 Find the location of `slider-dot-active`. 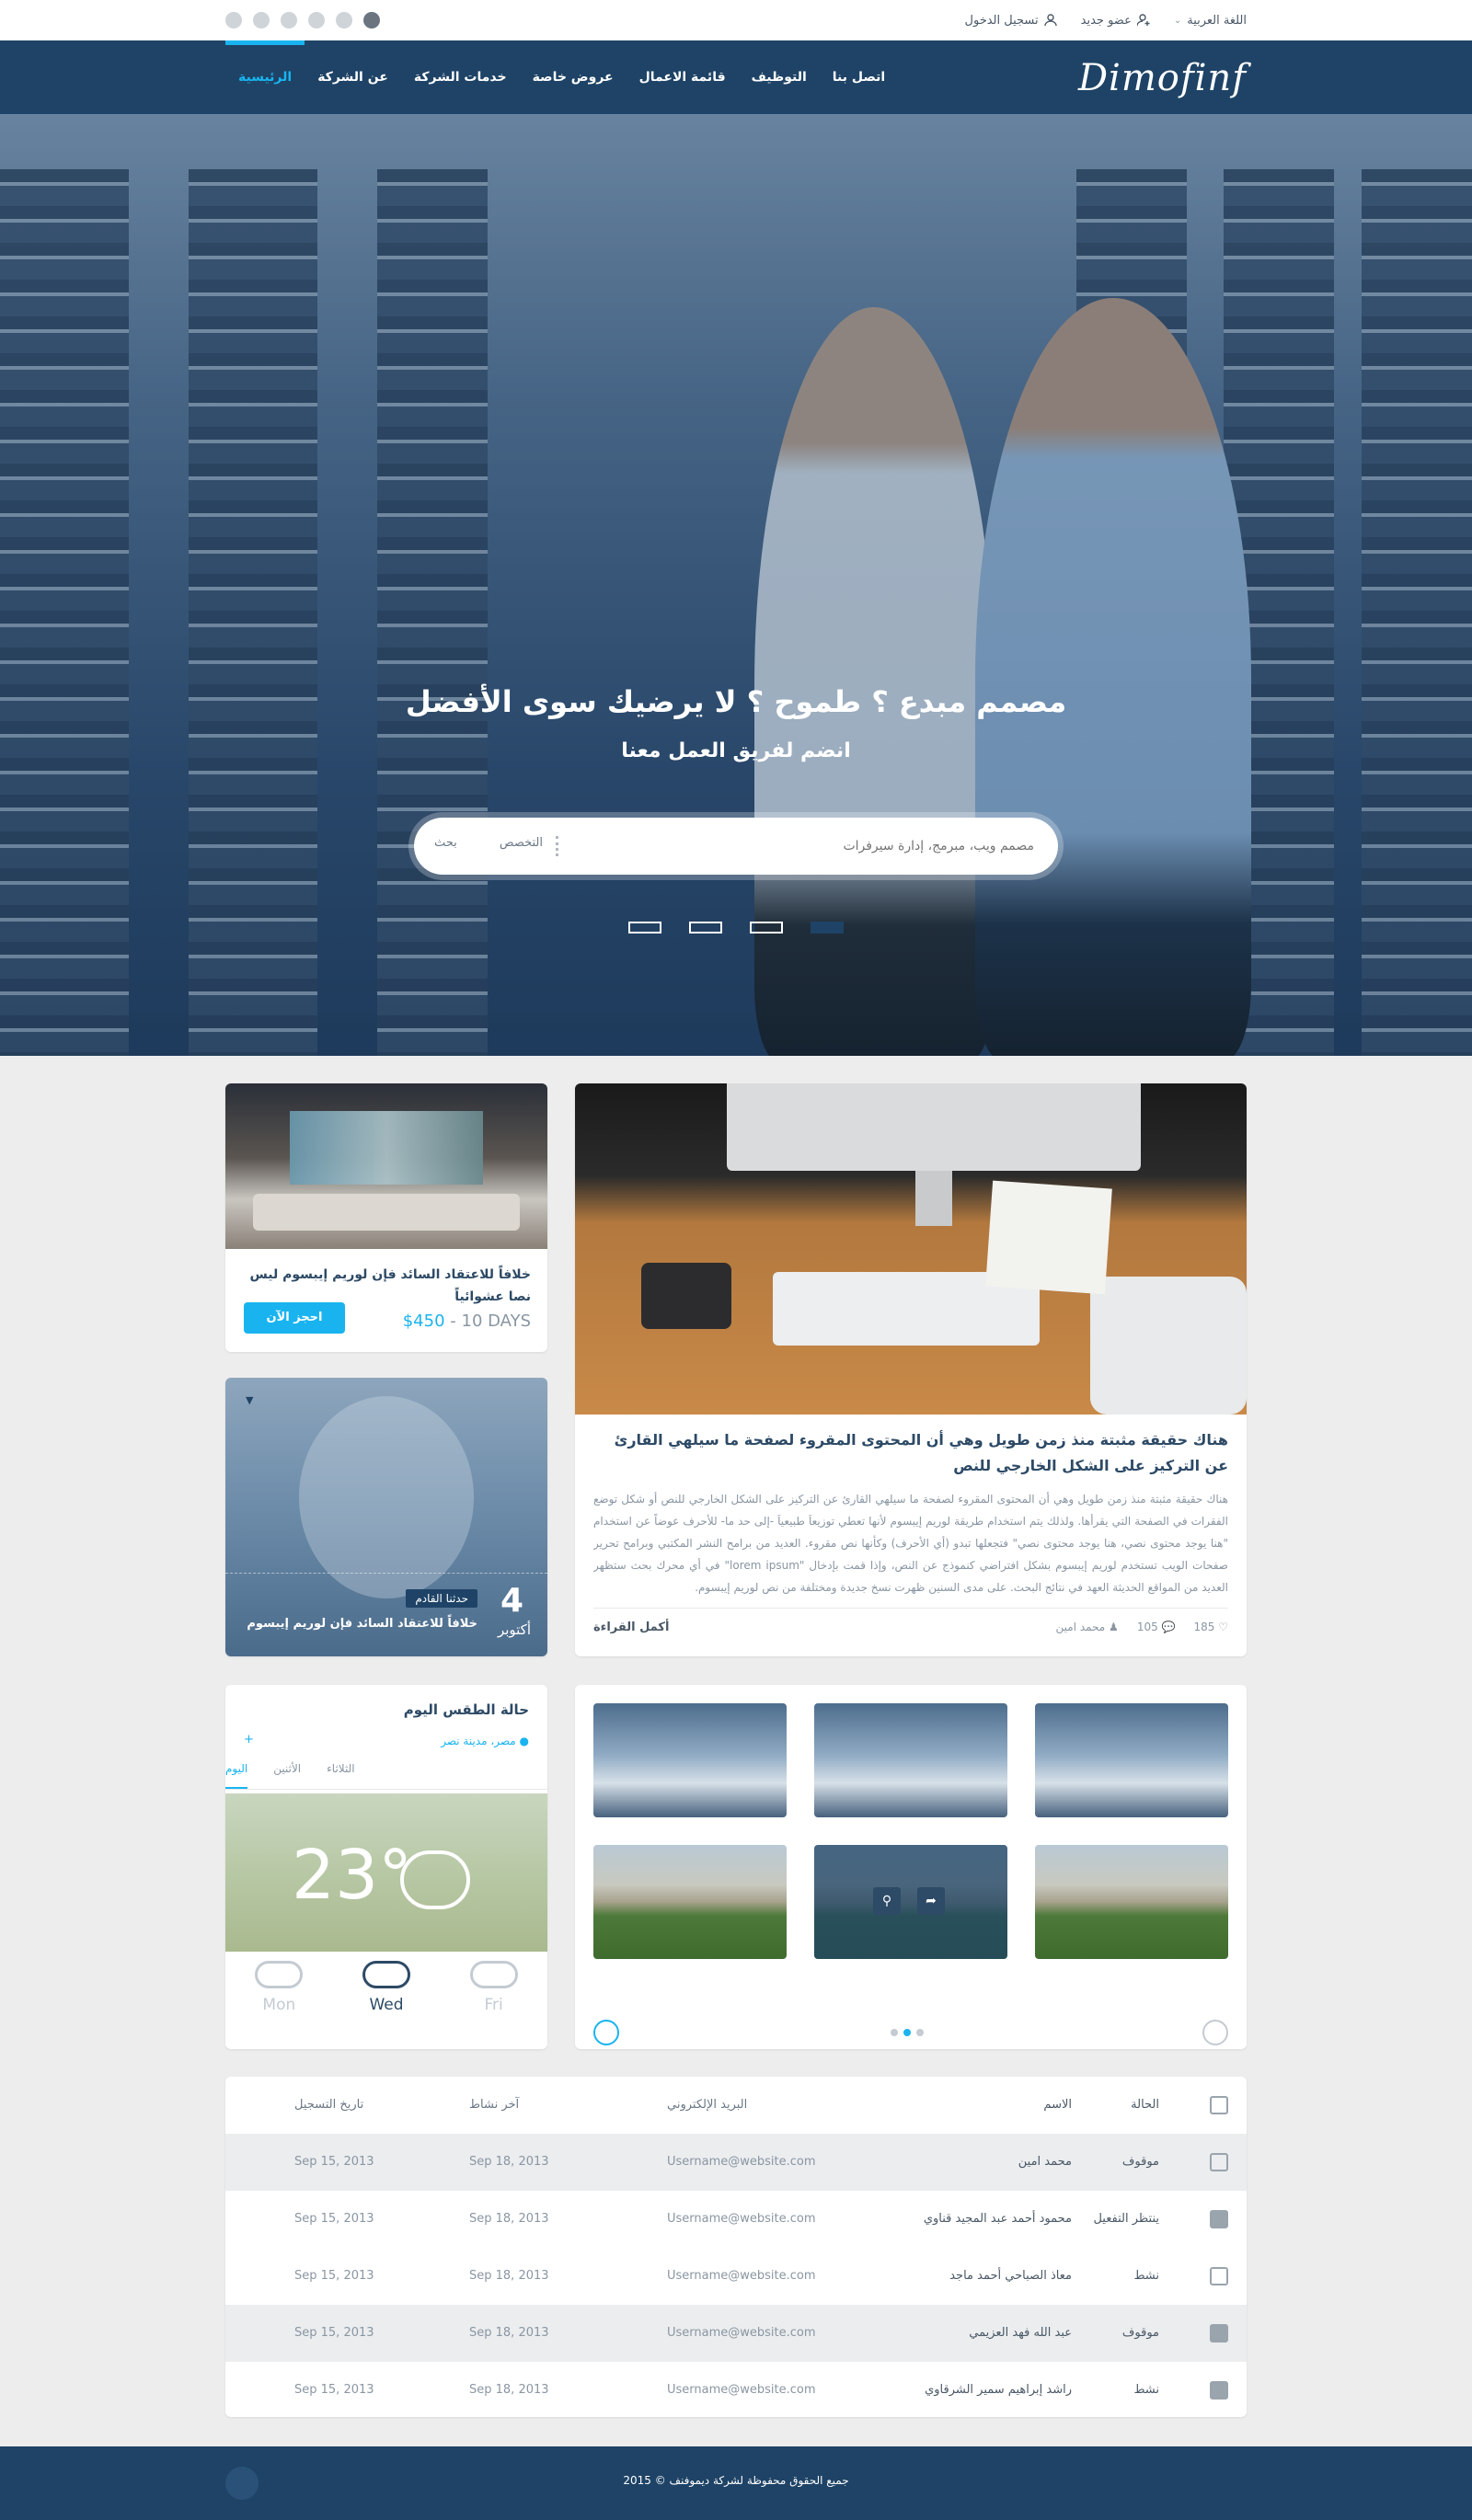

slider-dot-active is located at coordinates (827, 928).